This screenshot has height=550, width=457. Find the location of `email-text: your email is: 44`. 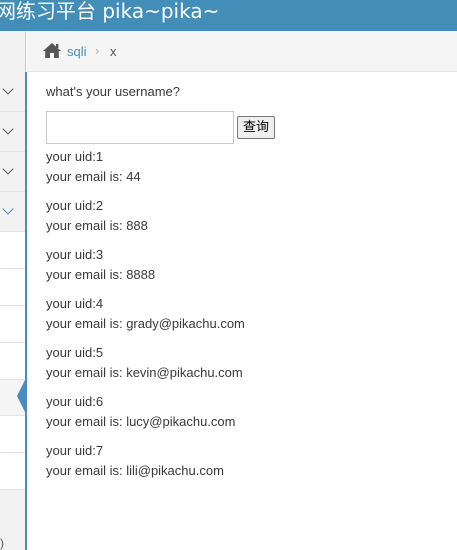

email-text: your email is: 44 is located at coordinates (93, 176).